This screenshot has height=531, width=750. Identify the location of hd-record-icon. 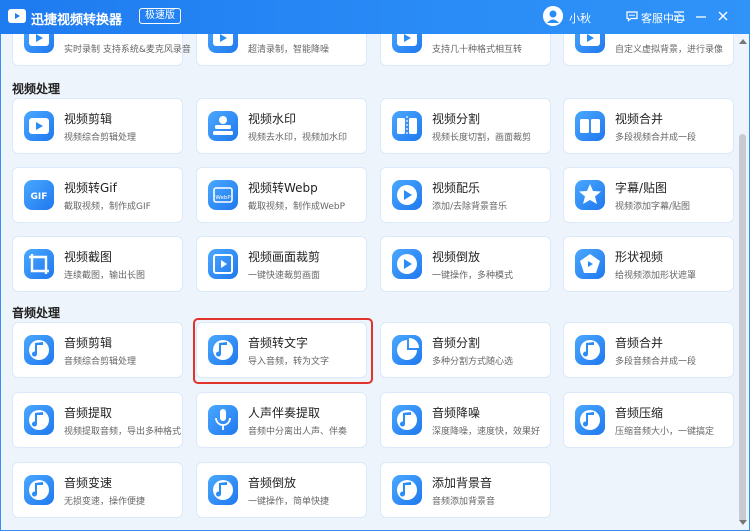
(223, 43).